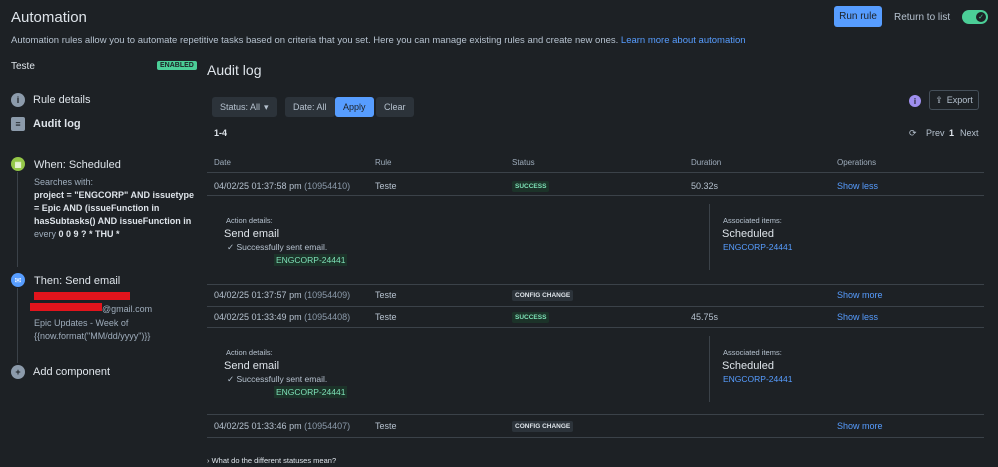 The height and width of the screenshot is (467, 998). I want to click on date-filter: Date: All, so click(310, 107).